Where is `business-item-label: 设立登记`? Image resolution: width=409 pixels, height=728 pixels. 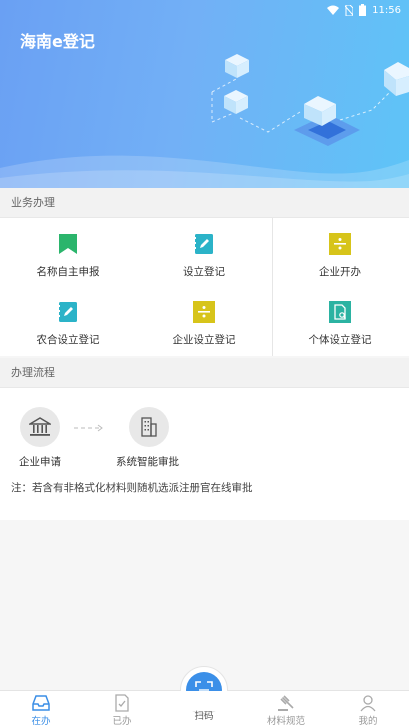 business-item-label: 设立登记 is located at coordinates (204, 272).